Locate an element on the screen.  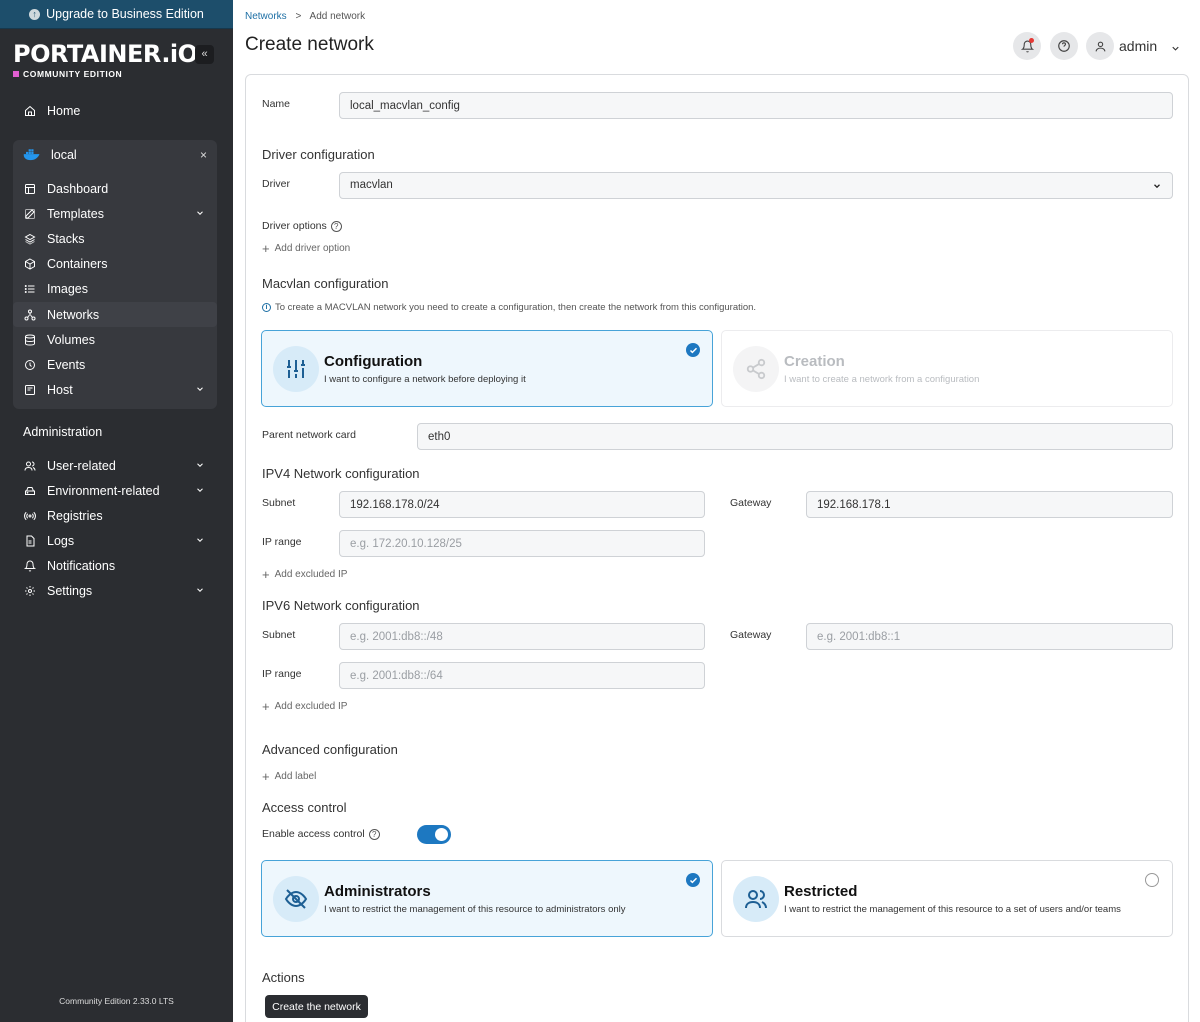
create-network-button: Create the network is located at coordinates (316, 1006).